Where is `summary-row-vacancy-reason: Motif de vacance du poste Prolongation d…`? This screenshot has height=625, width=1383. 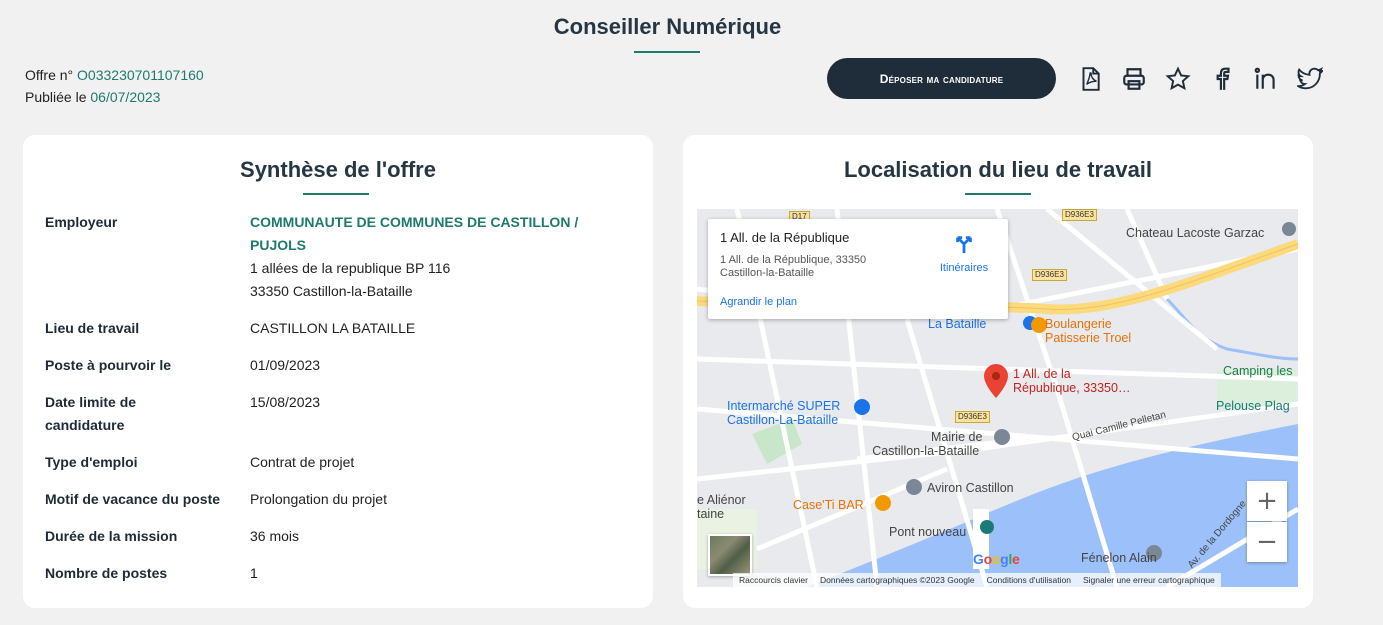
summary-row-vacancy-reason: Motif de vacance du poste Prolongation d… is located at coordinates (340, 499).